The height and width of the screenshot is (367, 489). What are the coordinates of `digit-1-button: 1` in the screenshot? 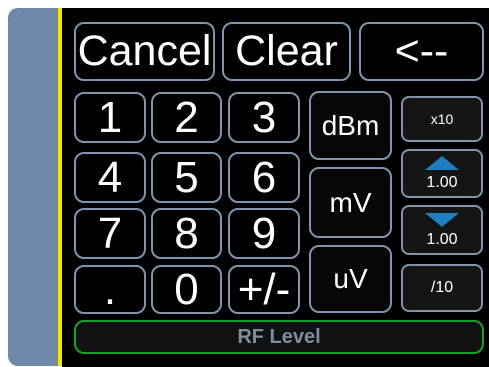 It's located at (110, 117).